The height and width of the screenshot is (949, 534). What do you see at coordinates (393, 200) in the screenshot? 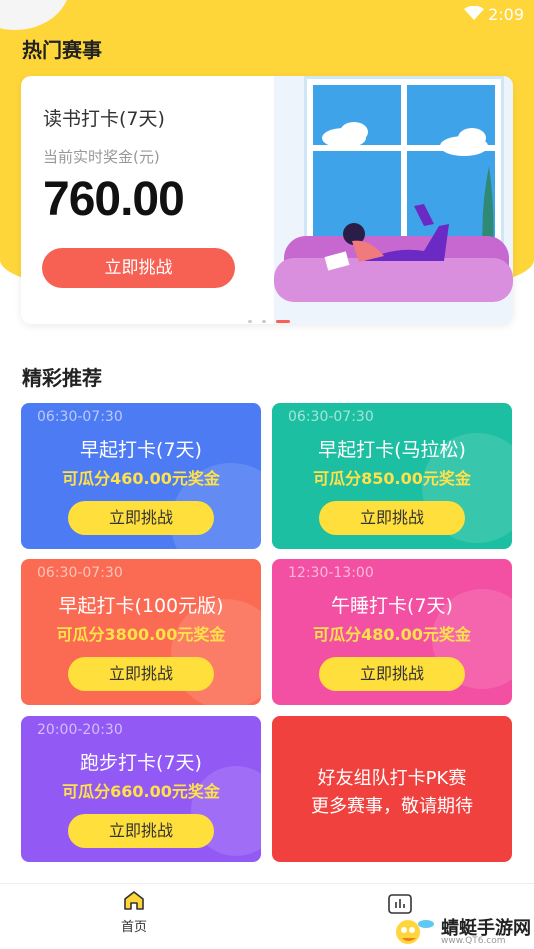
I see `reading-illustration` at bounding box center [393, 200].